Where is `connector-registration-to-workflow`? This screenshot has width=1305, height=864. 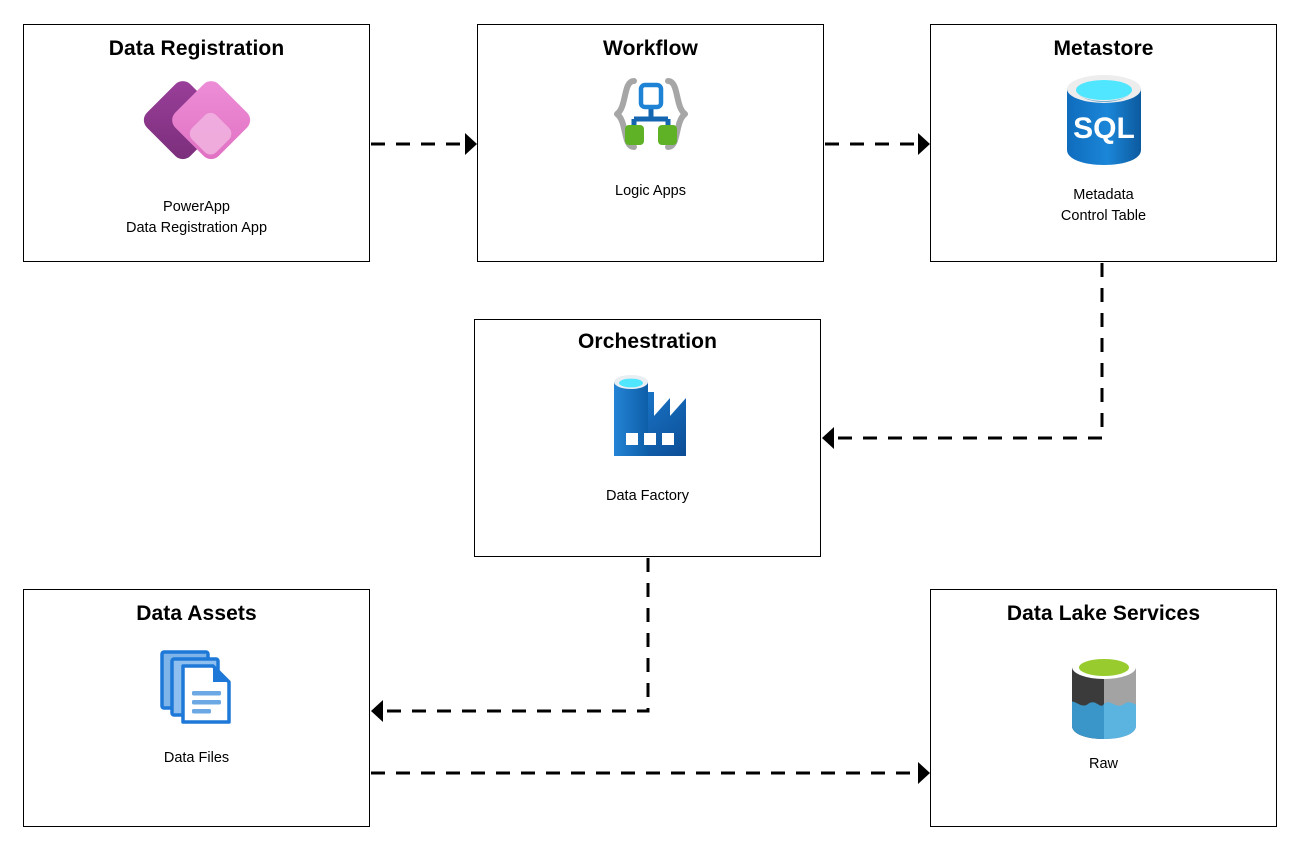
connector-registration-to-workflow is located at coordinates (424, 144).